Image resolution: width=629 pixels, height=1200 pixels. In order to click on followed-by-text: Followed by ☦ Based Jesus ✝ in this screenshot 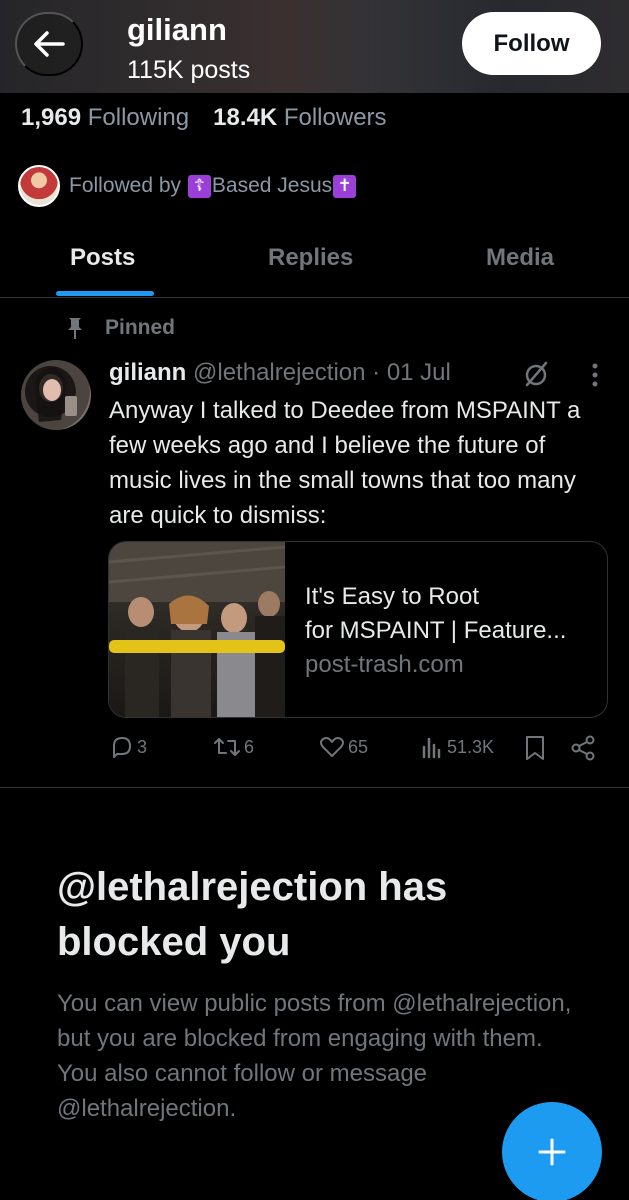, I will do `click(213, 186)`.